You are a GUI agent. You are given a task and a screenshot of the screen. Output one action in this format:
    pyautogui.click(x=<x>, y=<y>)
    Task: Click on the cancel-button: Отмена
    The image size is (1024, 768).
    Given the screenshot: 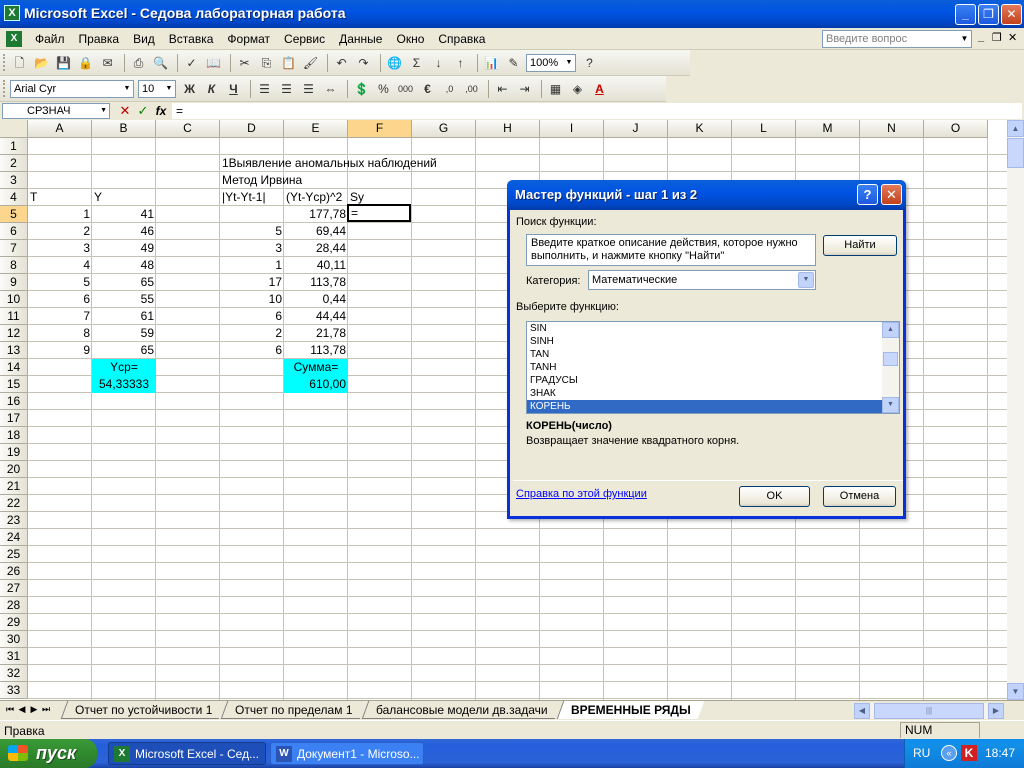 What is the action you would take?
    pyautogui.click(x=859, y=496)
    